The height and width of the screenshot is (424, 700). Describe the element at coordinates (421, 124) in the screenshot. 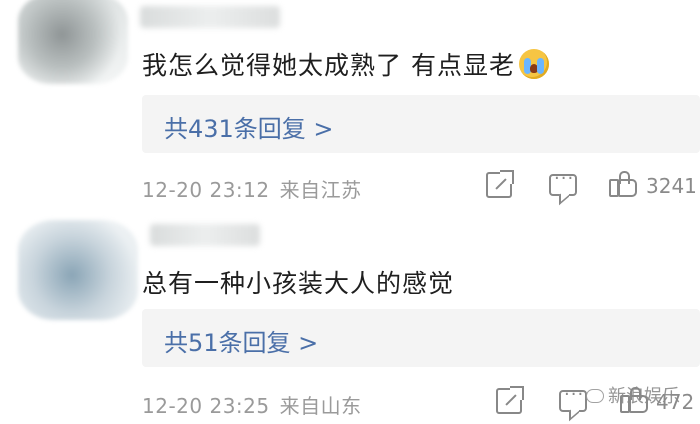

I see `reply-box: 共431条回复 >` at that location.